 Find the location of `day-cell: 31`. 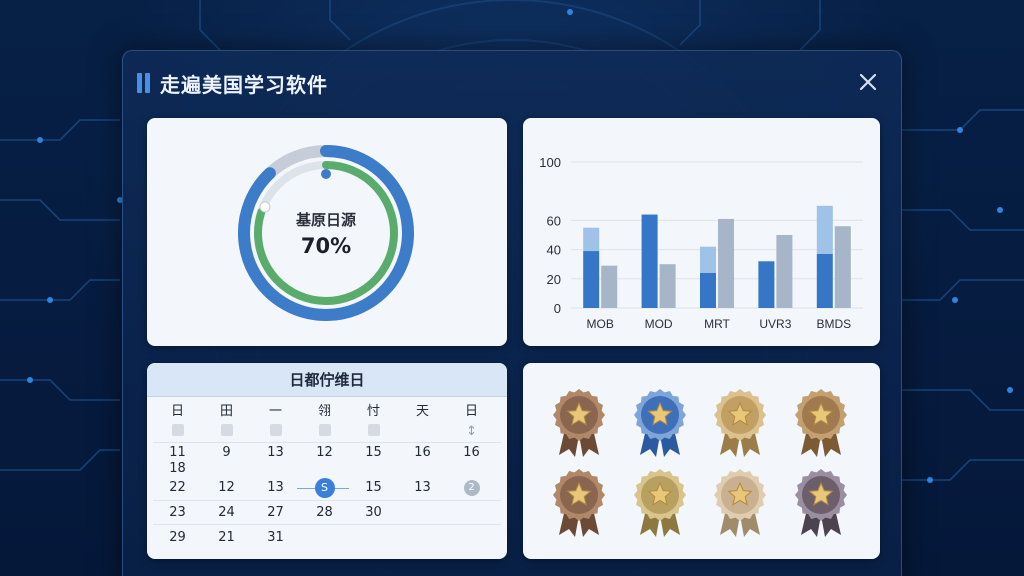

day-cell: 31 is located at coordinates (275, 537).